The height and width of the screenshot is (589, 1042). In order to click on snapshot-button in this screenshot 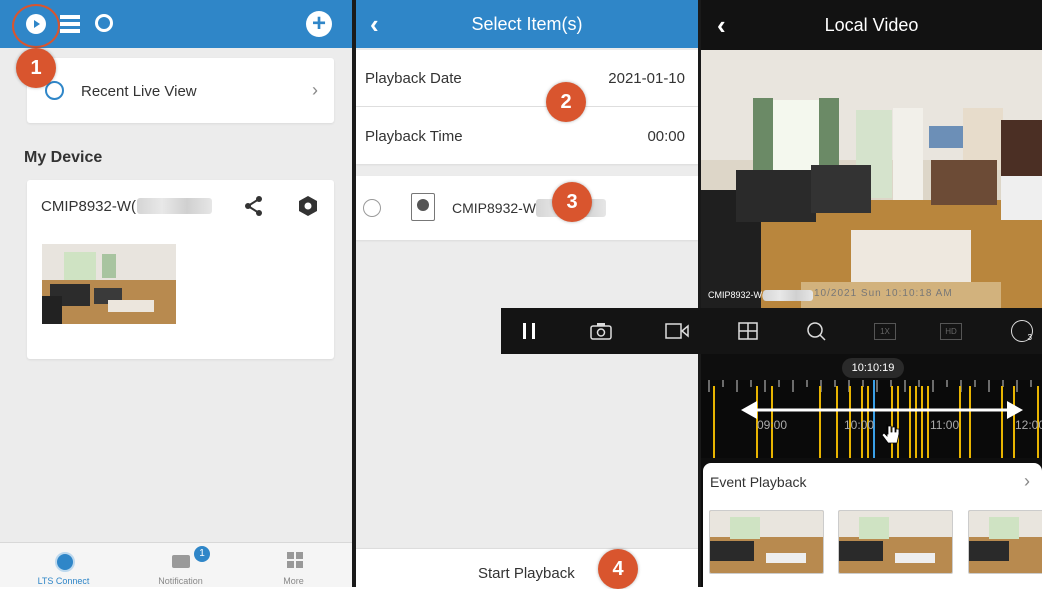, I will do `click(601, 331)`.